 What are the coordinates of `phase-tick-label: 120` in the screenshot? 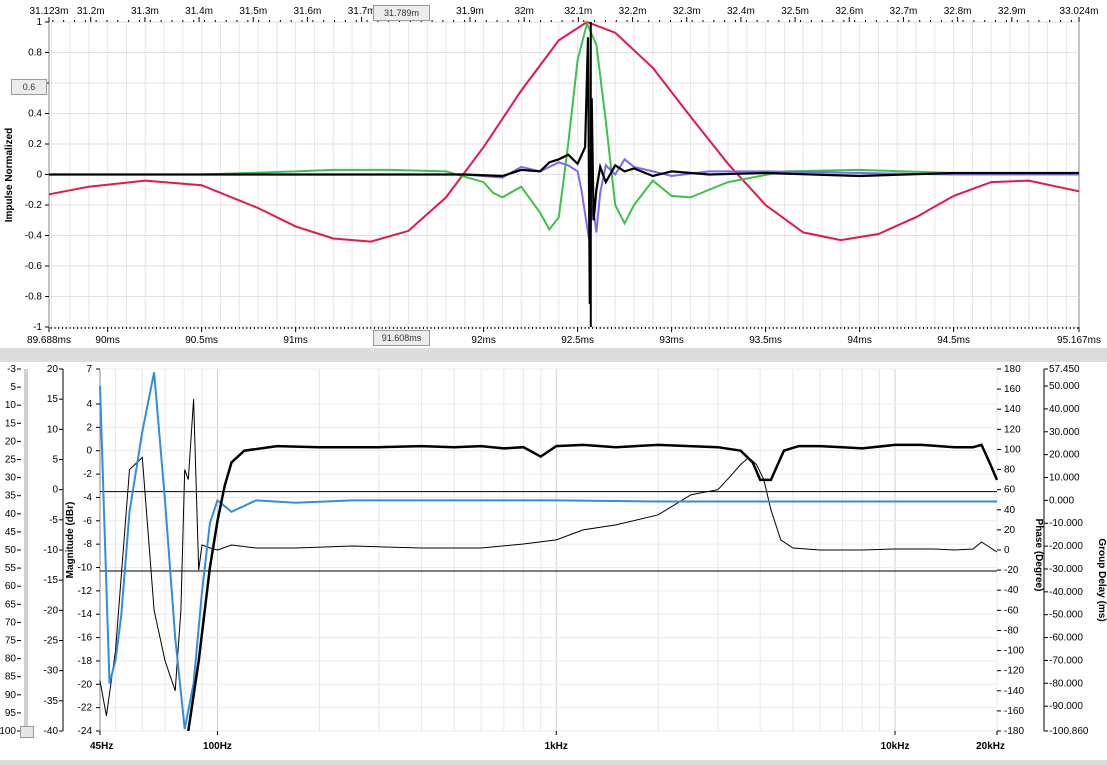 It's located at (1012, 429).